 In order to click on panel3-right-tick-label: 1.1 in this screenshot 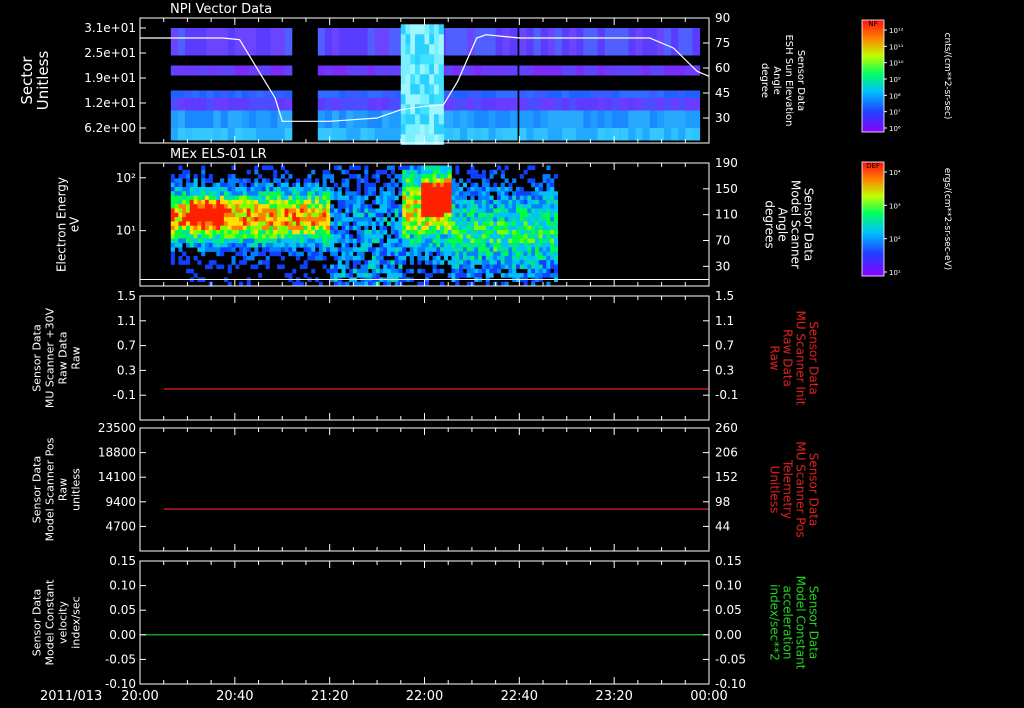, I will do `click(724, 321)`.